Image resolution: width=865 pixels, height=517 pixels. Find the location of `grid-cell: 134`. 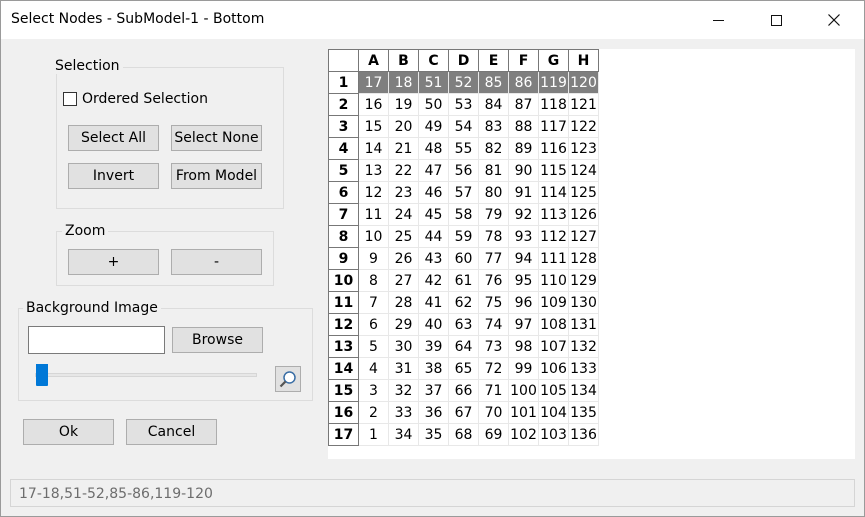

grid-cell: 134 is located at coordinates (583, 390).